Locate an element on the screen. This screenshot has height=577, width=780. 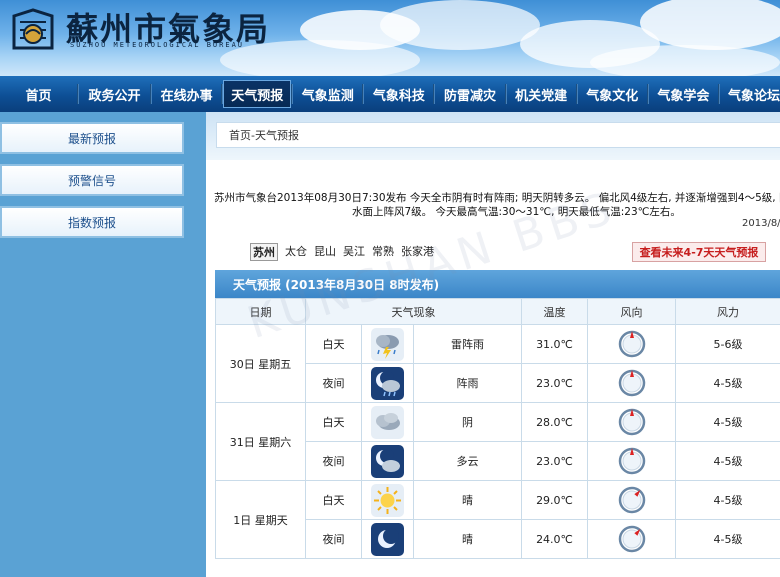
sidebar-item-warning-signals: 预警信号 is located at coordinates (92, 180).